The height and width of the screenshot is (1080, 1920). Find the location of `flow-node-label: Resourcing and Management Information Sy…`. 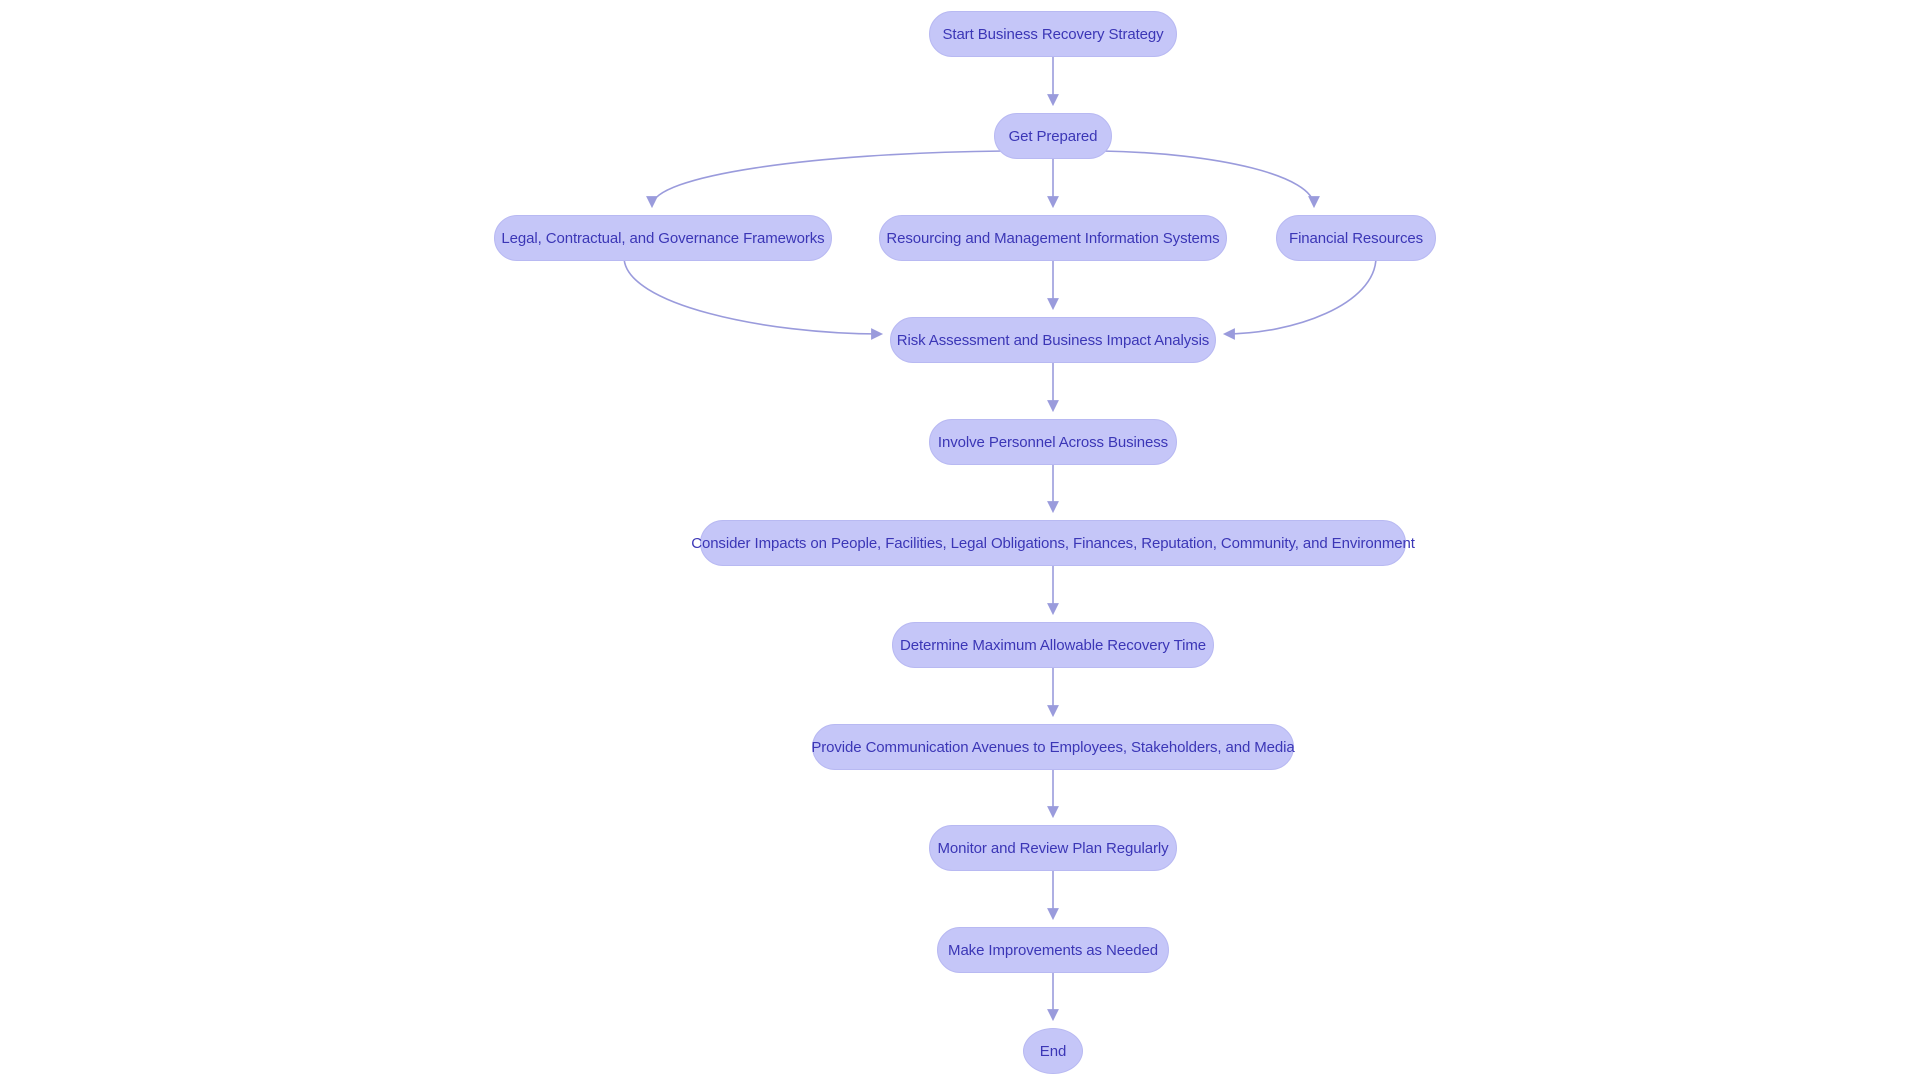

flow-node-label: Resourcing and Management Information Sy… is located at coordinates (1053, 238).